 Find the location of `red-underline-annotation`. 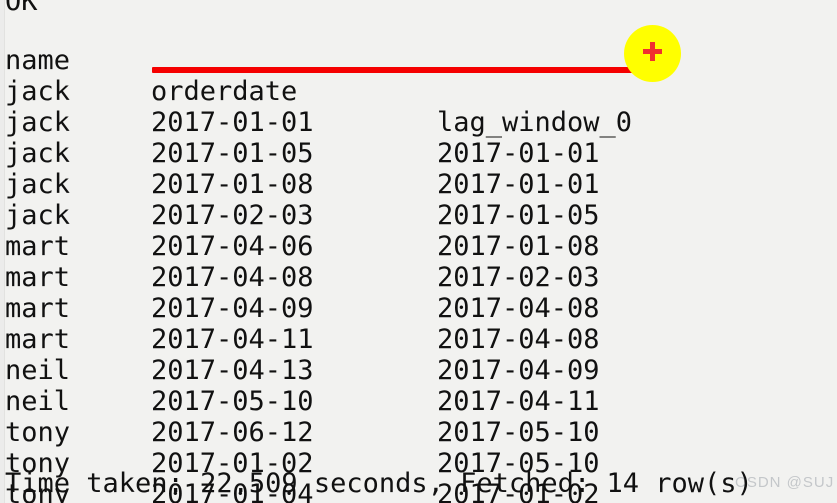

red-underline-annotation is located at coordinates (398, 70).